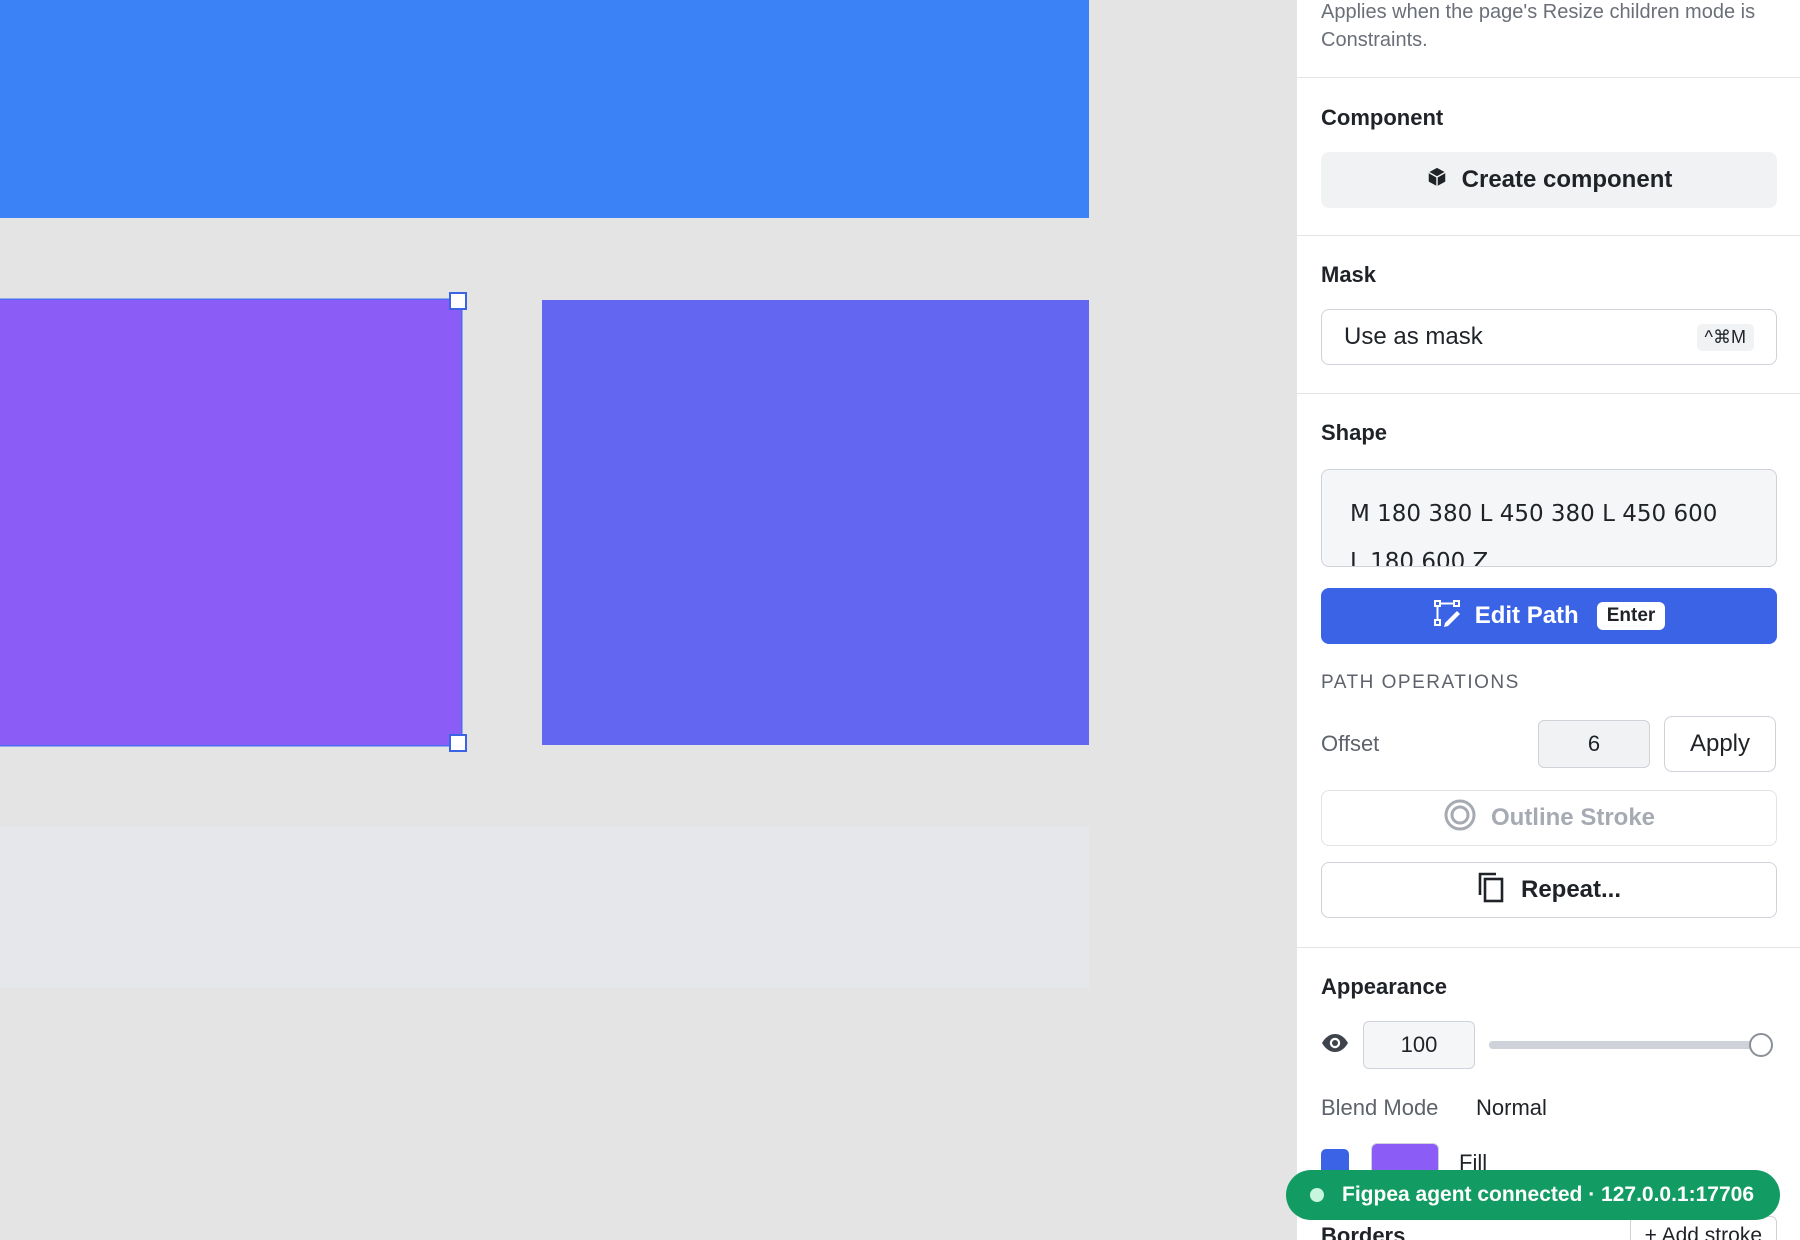 Image resolution: width=1800 pixels, height=1240 pixels. What do you see at coordinates (1349, 274) in the screenshot?
I see `mask-title: Mask` at bounding box center [1349, 274].